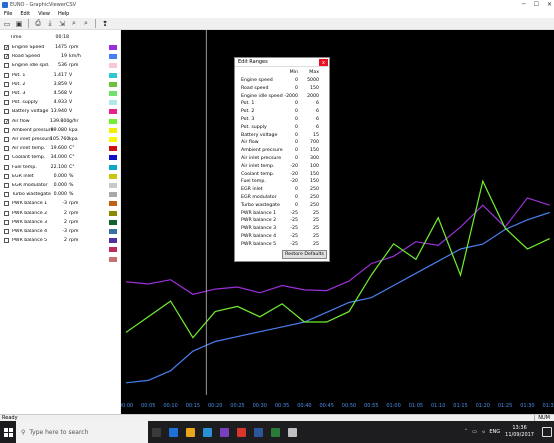 The height and width of the screenshot is (443, 554). Describe the element at coordinates (60, 249) in the screenshot. I see `channel-row` at that location.